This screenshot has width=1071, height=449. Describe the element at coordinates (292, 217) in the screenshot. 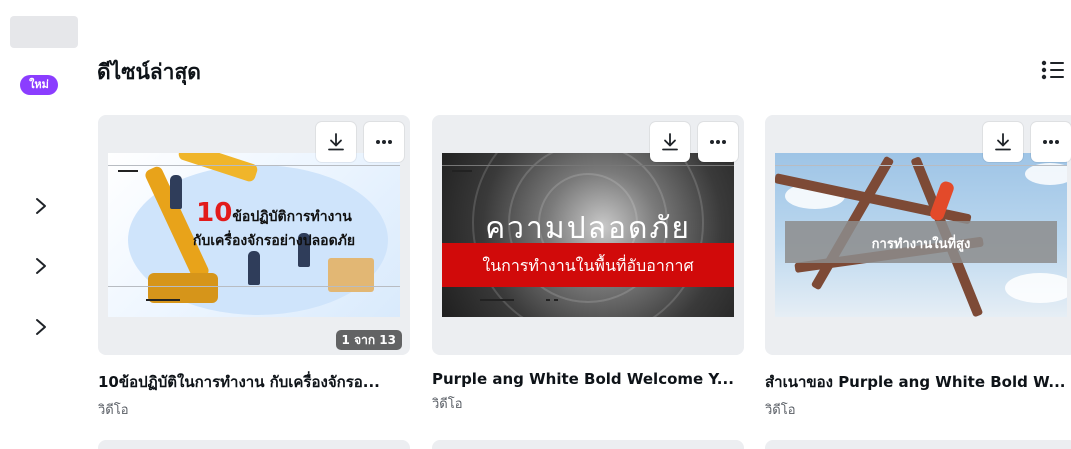

I see `thumbnail-line1: ข้อปฏิบัติการทำงาน` at that location.